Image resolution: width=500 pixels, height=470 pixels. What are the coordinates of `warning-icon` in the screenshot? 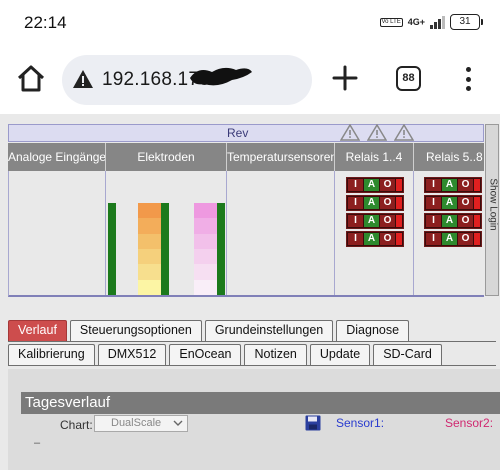 It's located at (83, 79).